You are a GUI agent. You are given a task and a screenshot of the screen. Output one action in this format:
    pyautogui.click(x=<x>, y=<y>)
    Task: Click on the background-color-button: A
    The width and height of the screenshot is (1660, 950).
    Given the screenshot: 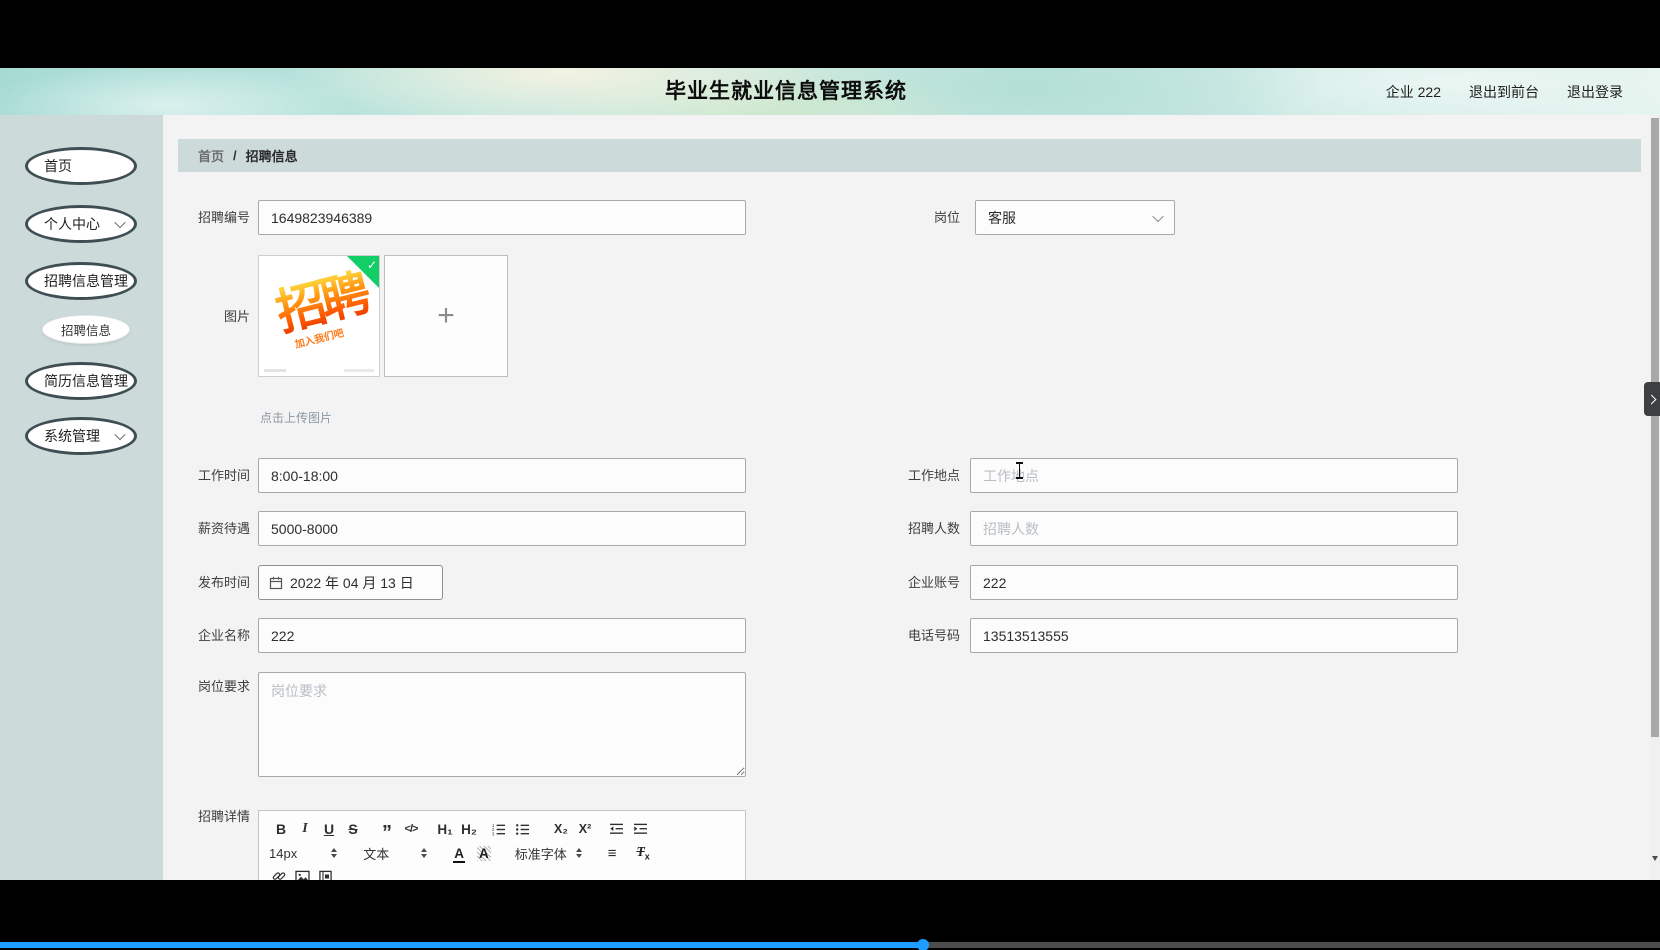 What is the action you would take?
    pyautogui.click(x=483, y=853)
    